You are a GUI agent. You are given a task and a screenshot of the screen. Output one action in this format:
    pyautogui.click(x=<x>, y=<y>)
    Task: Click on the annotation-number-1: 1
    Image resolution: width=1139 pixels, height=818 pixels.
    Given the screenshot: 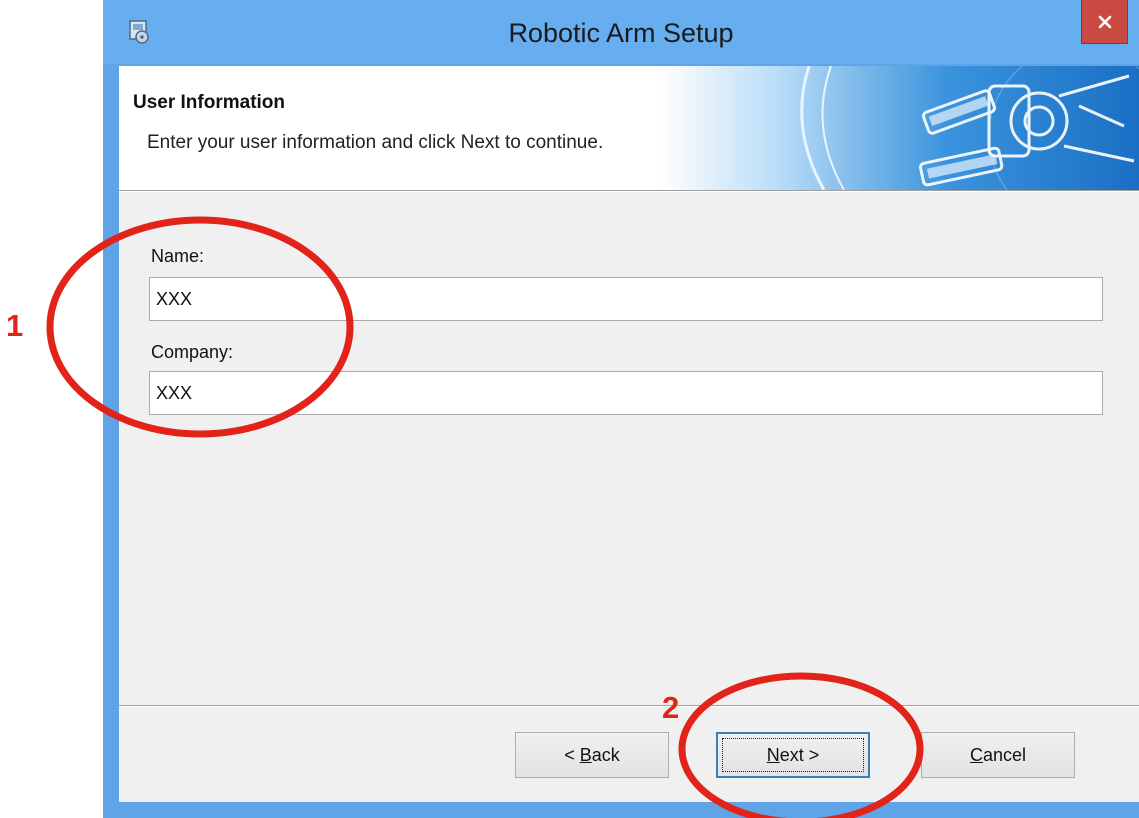 What is the action you would take?
    pyautogui.click(x=15, y=325)
    